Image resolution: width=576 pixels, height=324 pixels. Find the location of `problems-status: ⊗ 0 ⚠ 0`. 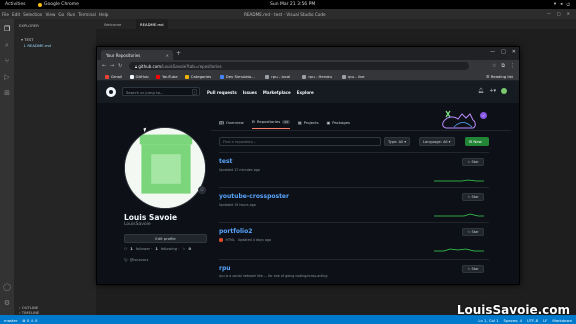

problems-status: ⊗ 0 ⚠ 0 is located at coordinates (29, 320).